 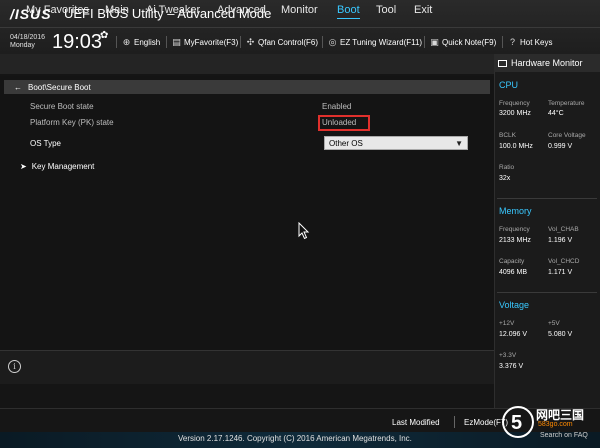 I want to click on bclk-label: BCLK, so click(x=507, y=135).